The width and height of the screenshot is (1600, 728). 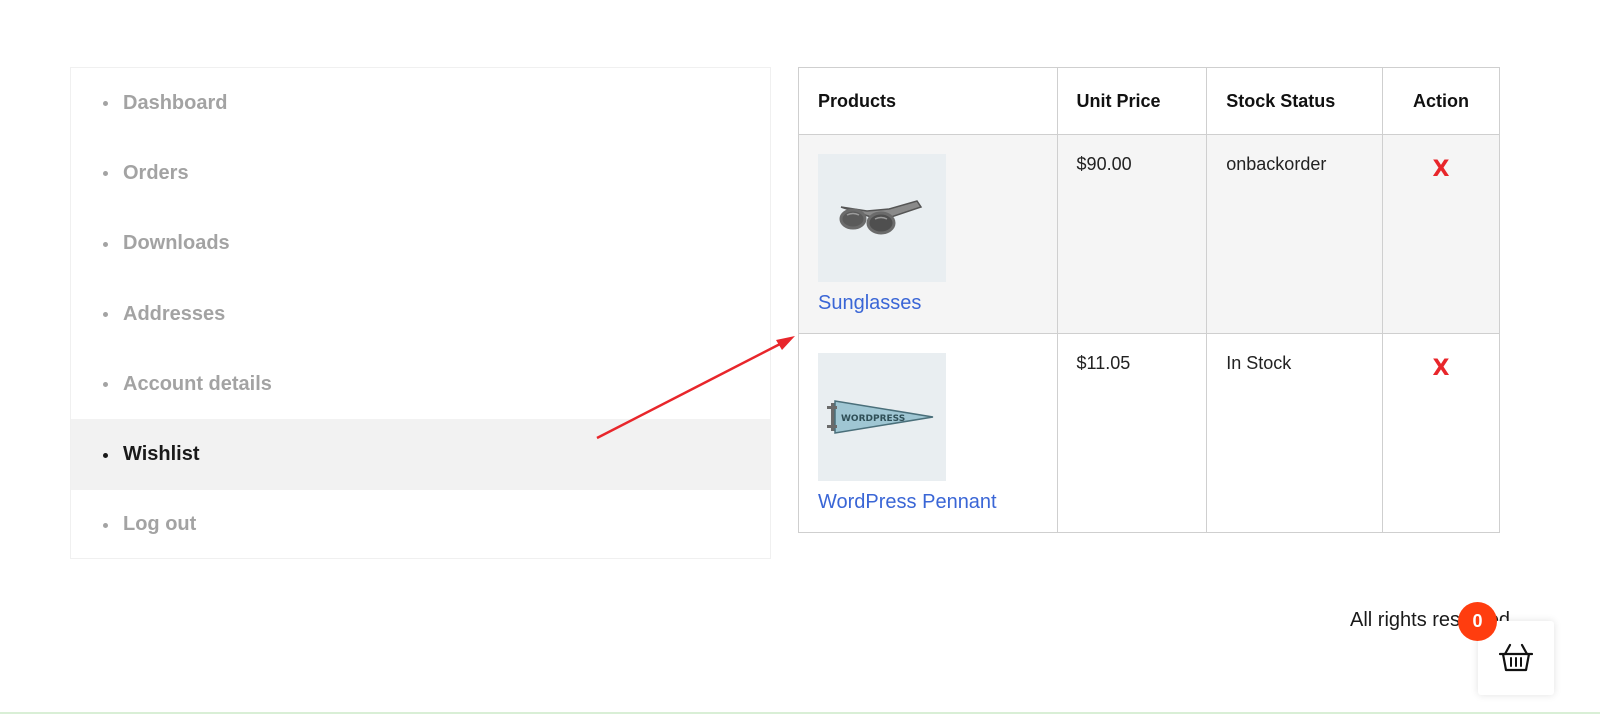 I want to click on header-stock-status: Stock Status, so click(x=1295, y=101).